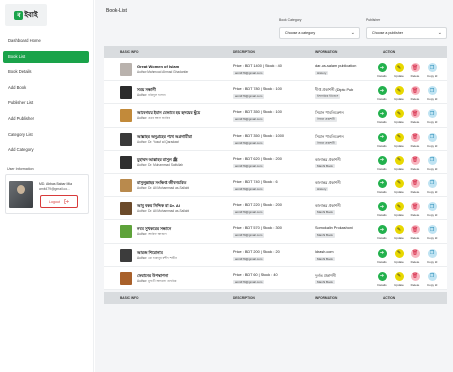  Describe the element at coordinates (46, 88) in the screenshot. I see `sidebar-item-add-book: Add Book` at that location.